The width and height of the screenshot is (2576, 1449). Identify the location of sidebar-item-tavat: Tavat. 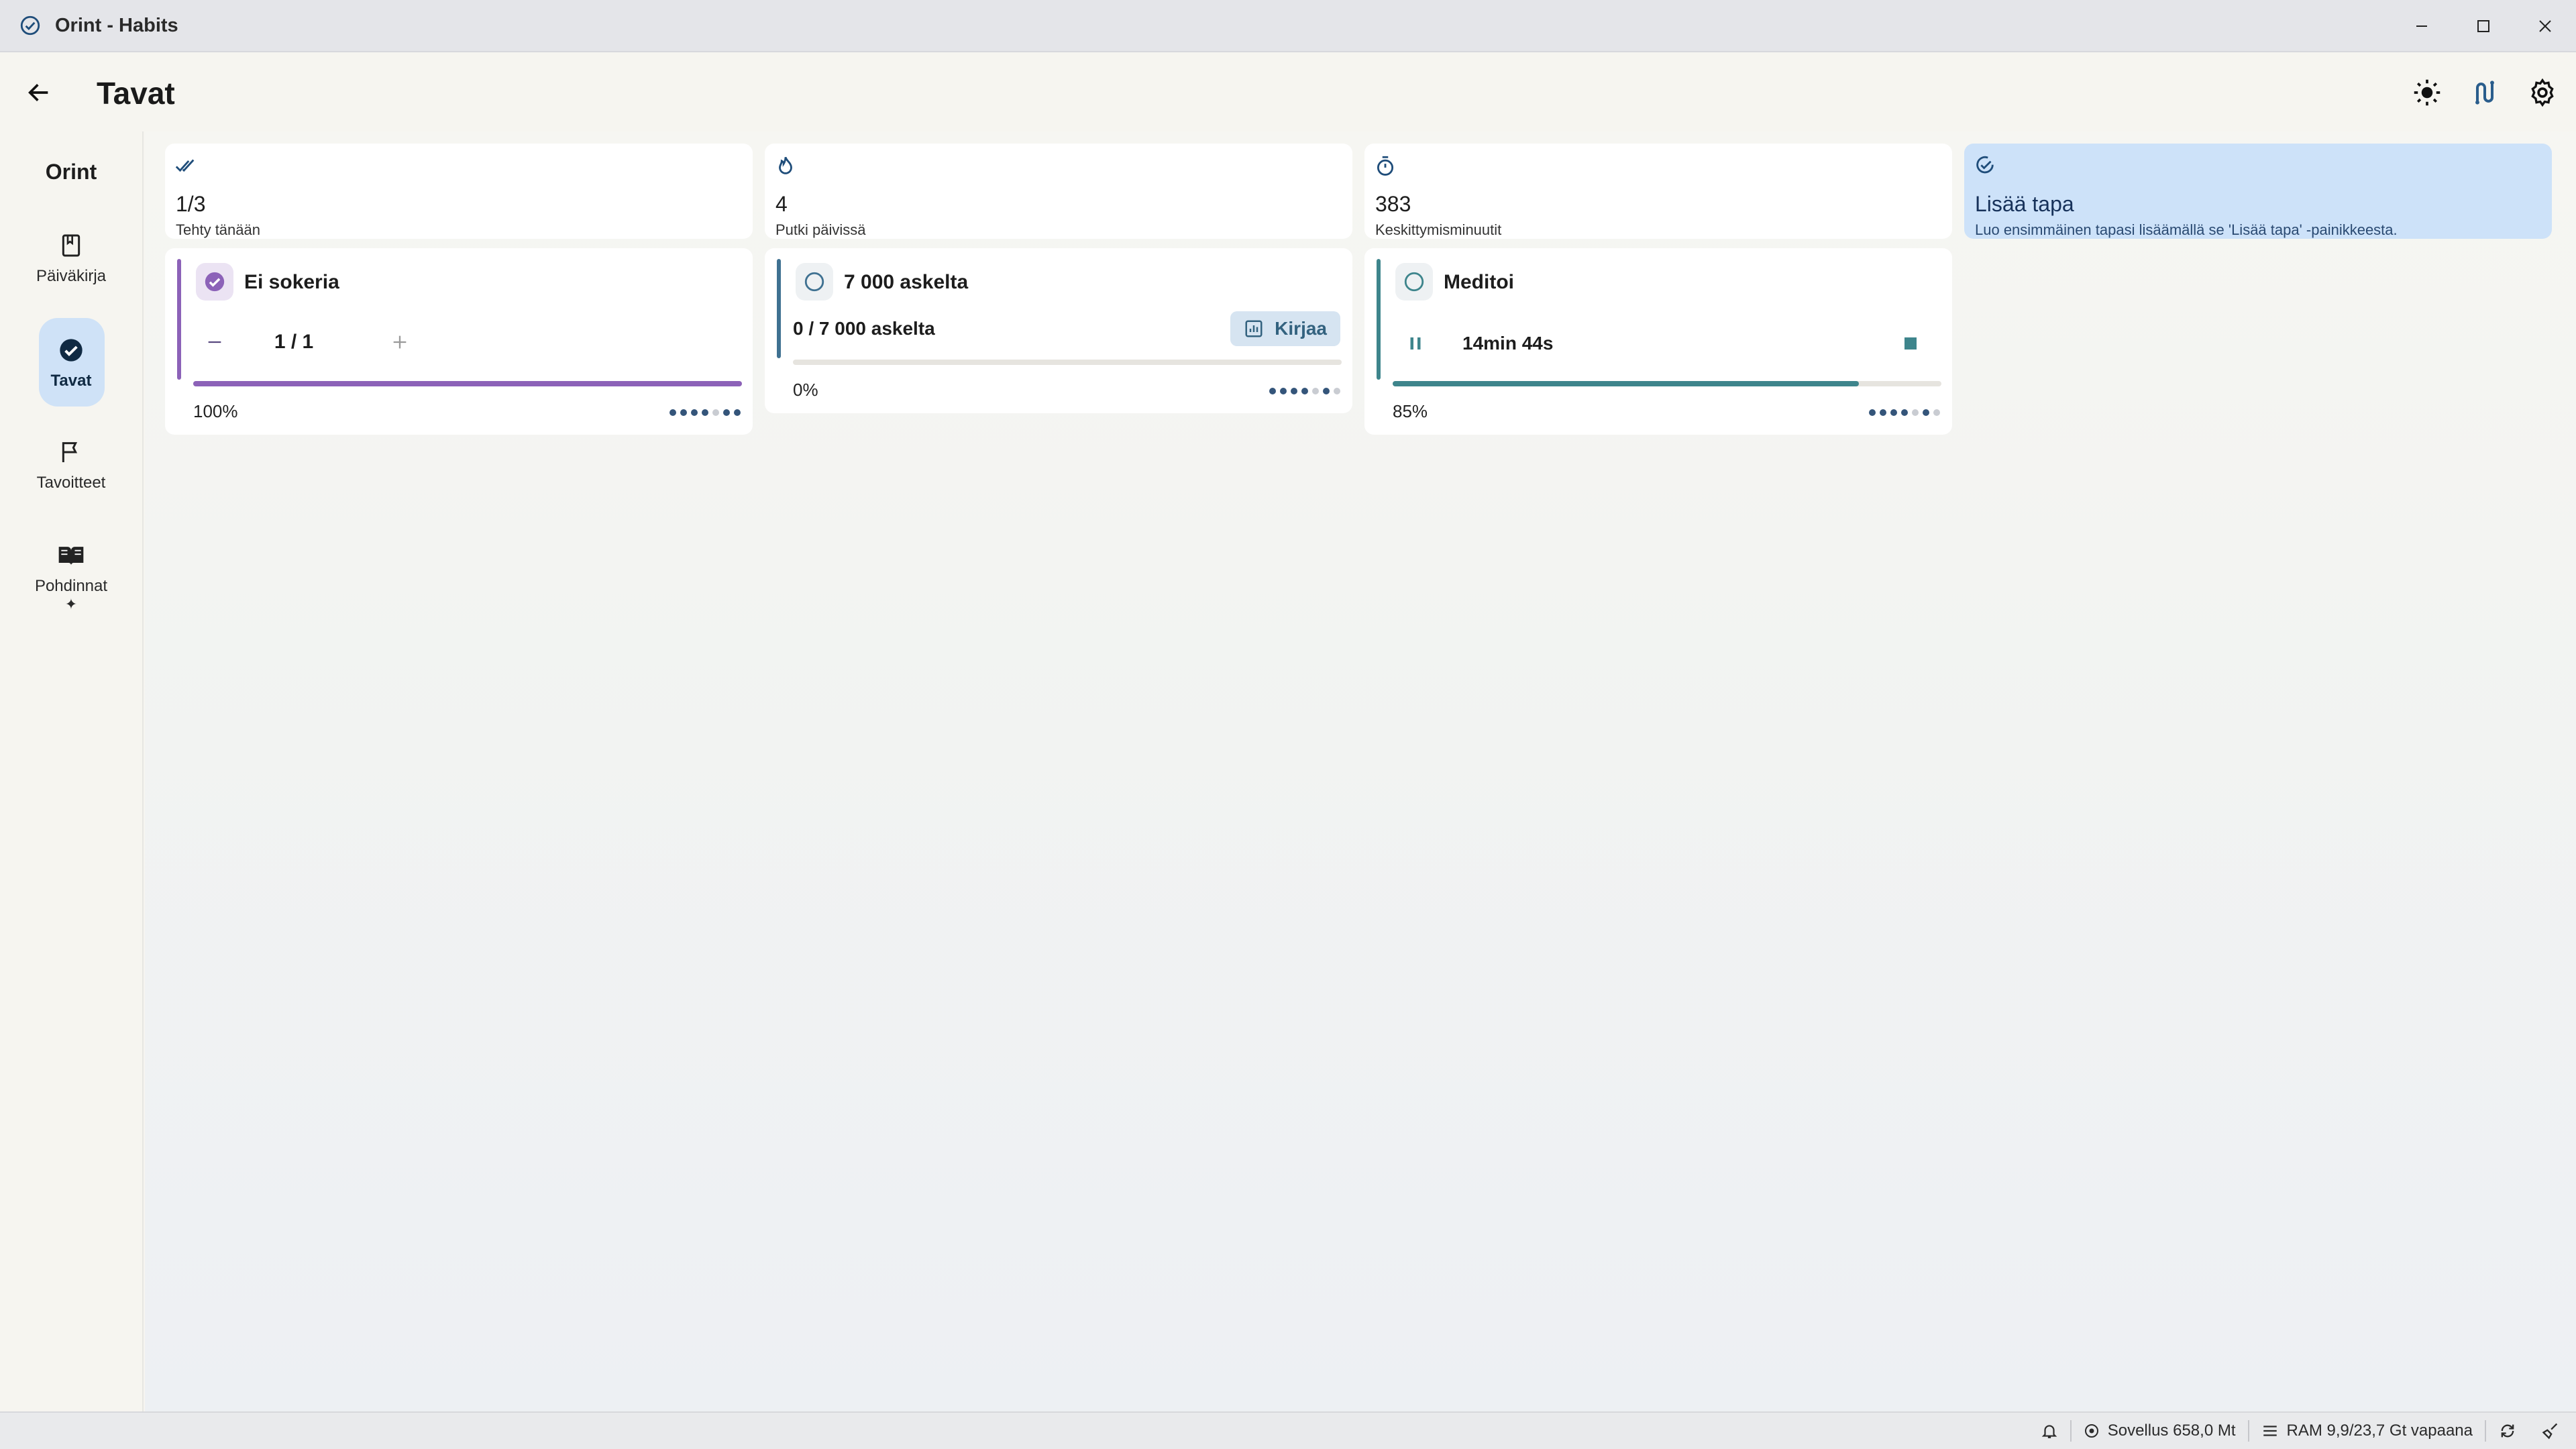
(71, 362).